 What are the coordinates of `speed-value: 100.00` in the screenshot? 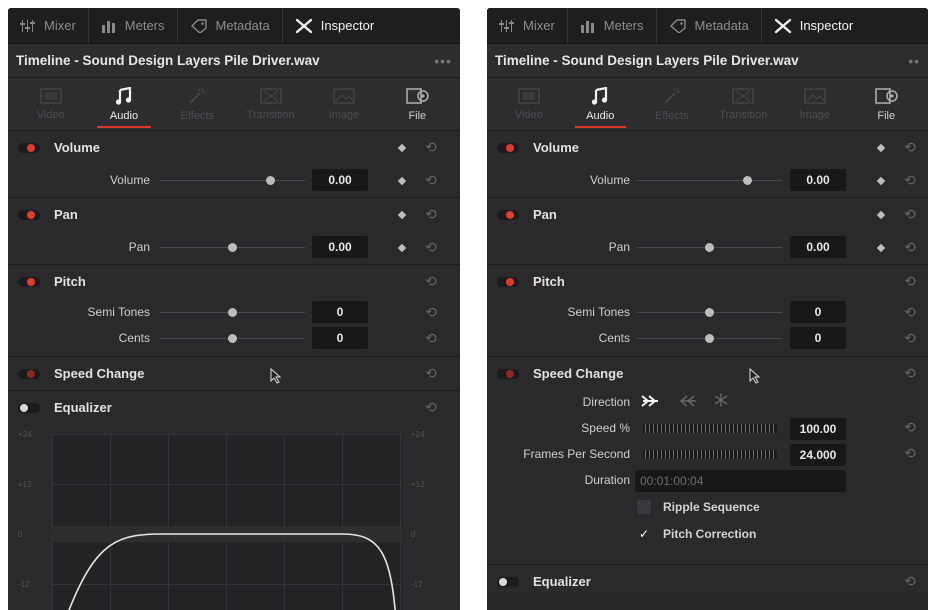 It's located at (818, 429).